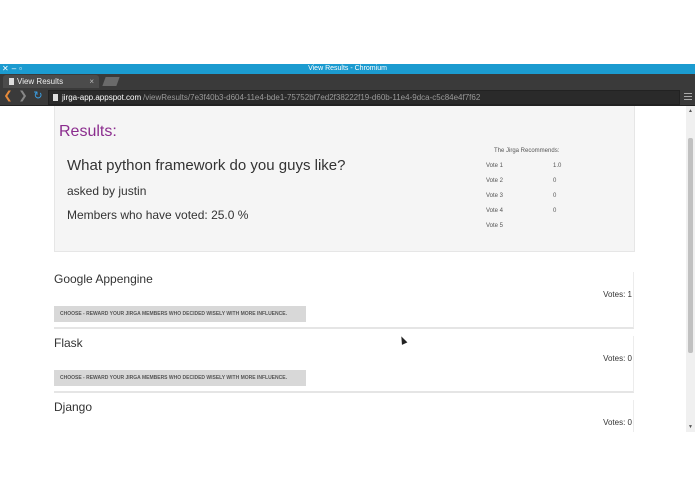  What do you see at coordinates (347, 81) in the screenshot?
I see `tab-strip: View Results ×` at bounding box center [347, 81].